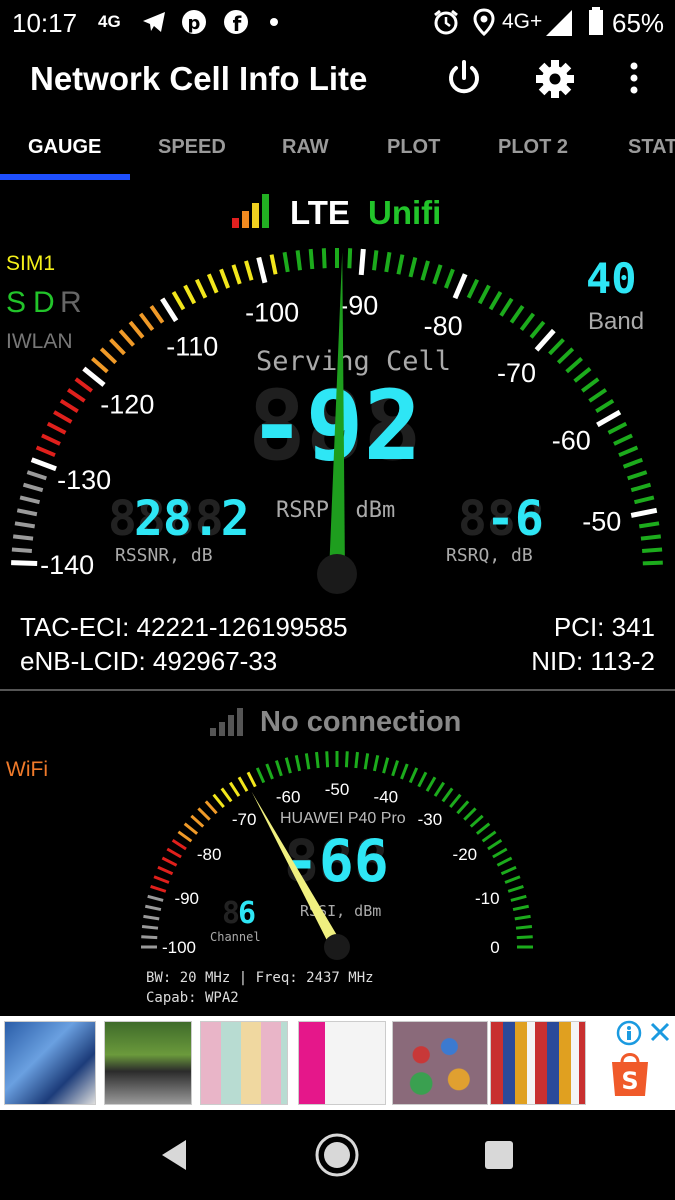  What do you see at coordinates (297, 870) in the screenshot?
I see `wifi-gauge-needle` at bounding box center [297, 870].